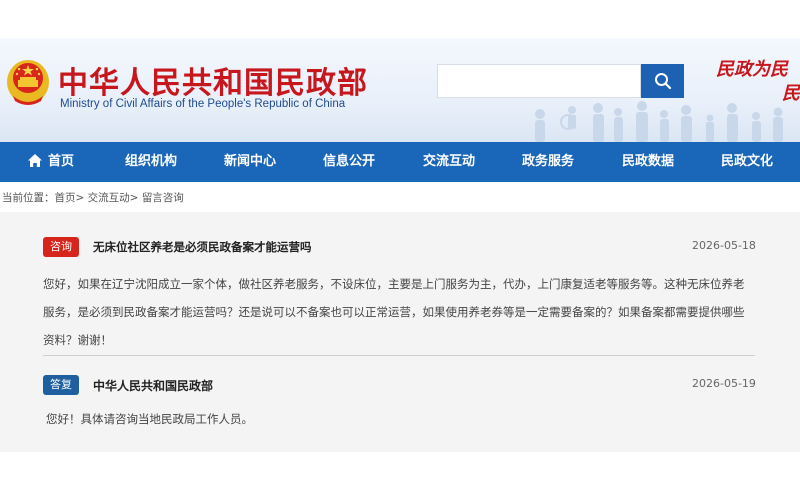 This screenshot has width=800, height=500. What do you see at coordinates (724, 245) in the screenshot?
I see `question-date: 2026-05-18` at bounding box center [724, 245].